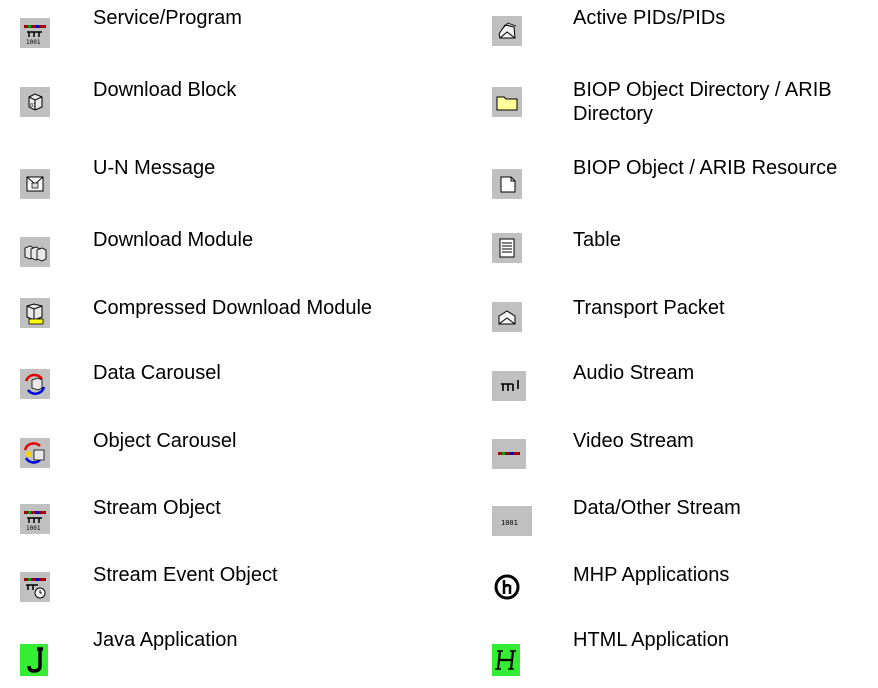 The width and height of the screenshot is (878, 688). What do you see at coordinates (507, 31) in the screenshot?
I see `active-pids-icon` at bounding box center [507, 31].